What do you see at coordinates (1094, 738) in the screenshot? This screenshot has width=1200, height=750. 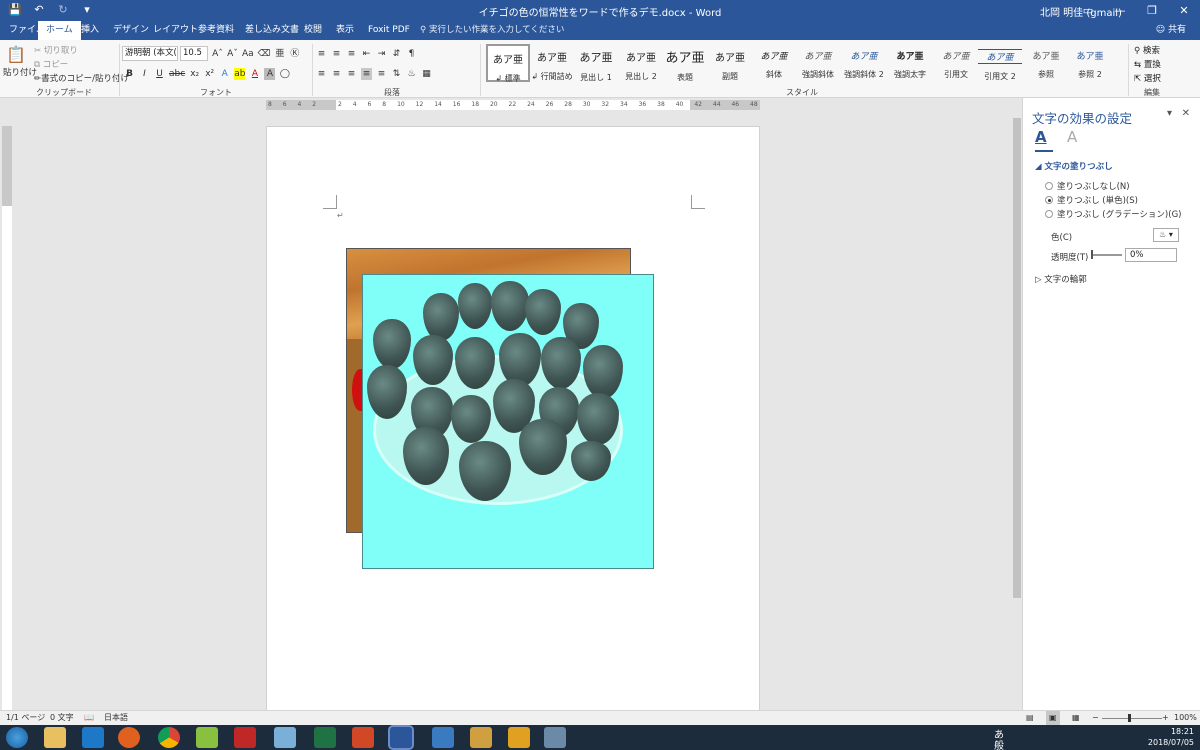 I see `system-tray: あ 般 18:21 2018/07/05` at bounding box center [1094, 738].